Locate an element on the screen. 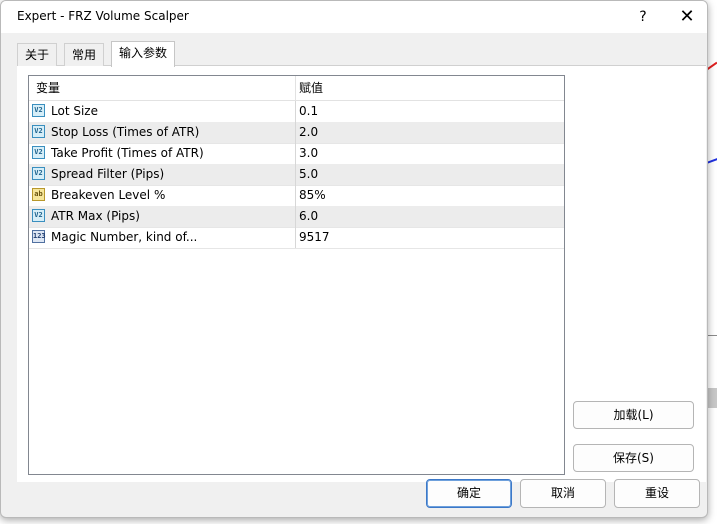  param-name: Spread Filter (Pips) is located at coordinates (108, 174).